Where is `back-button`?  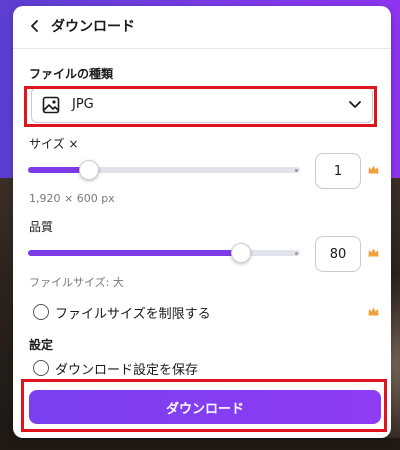
back-button is located at coordinates (35, 26).